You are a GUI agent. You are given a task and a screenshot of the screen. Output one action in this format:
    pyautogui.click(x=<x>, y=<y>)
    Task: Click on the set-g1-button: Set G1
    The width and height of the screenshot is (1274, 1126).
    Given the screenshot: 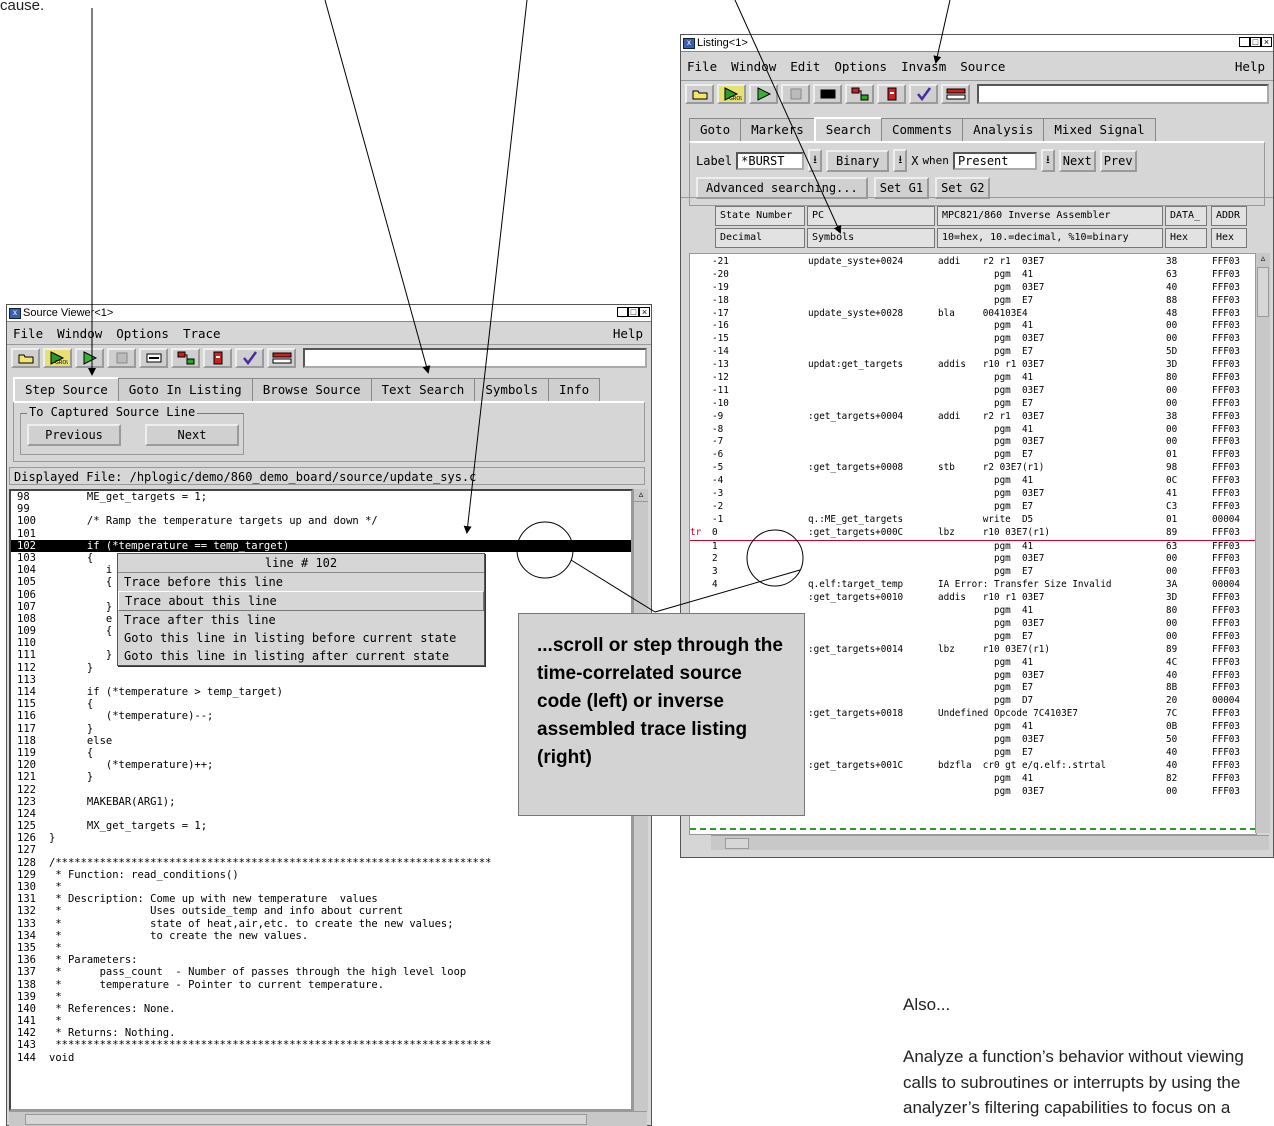 What is the action you would take?
    pyautogui.click(x=901, y=188)
    